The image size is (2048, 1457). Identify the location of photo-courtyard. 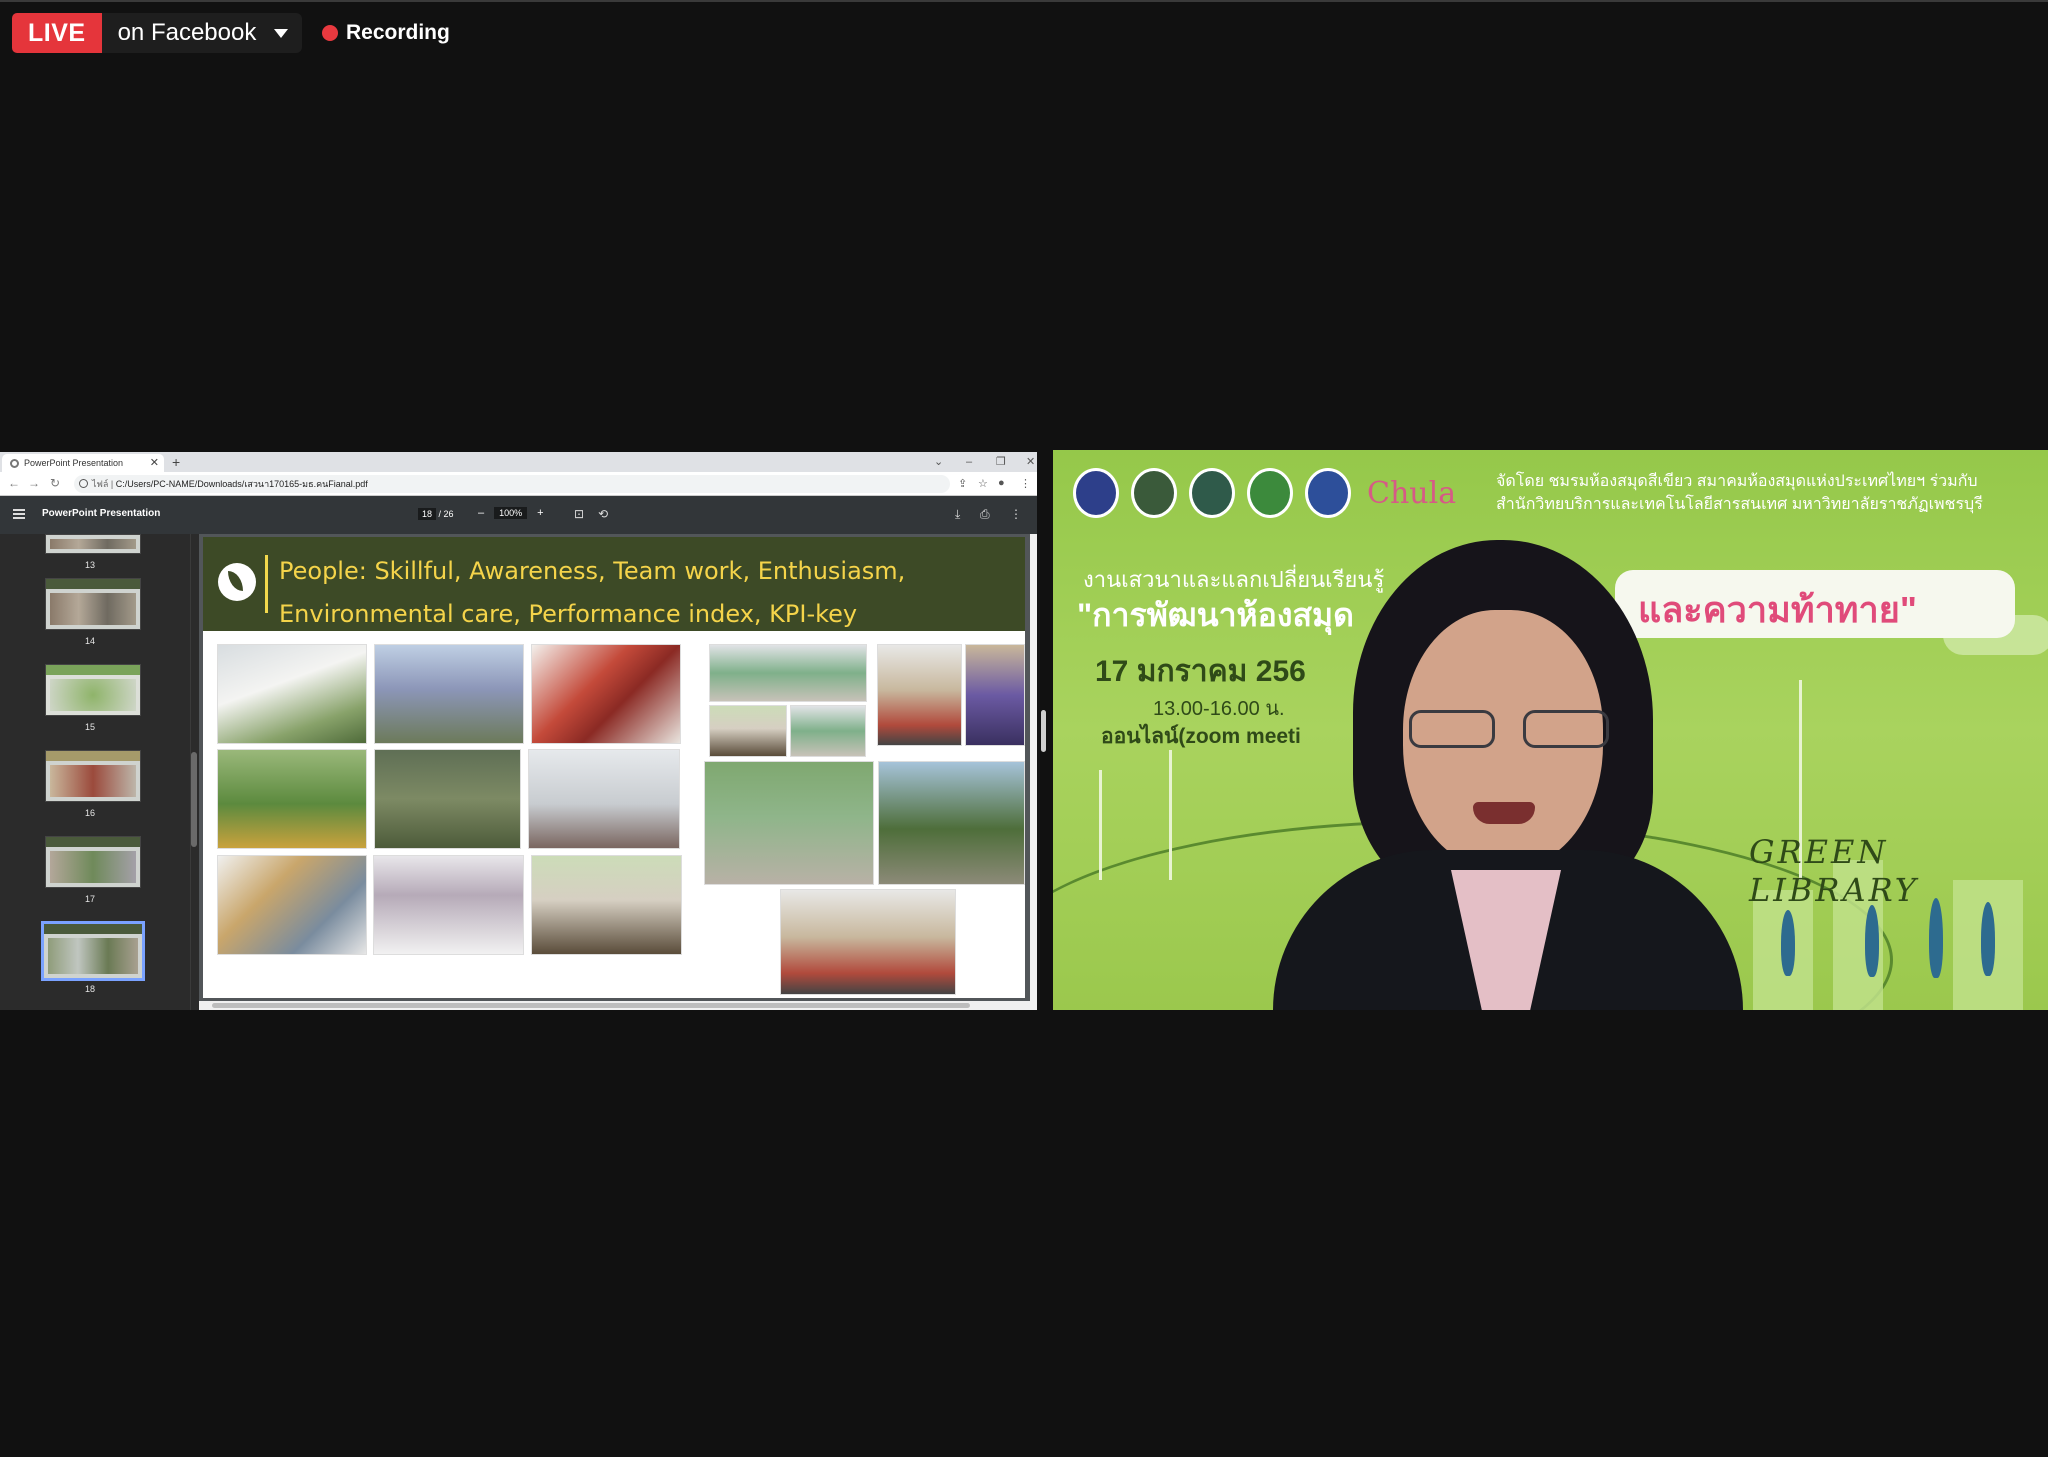
(447, 799).